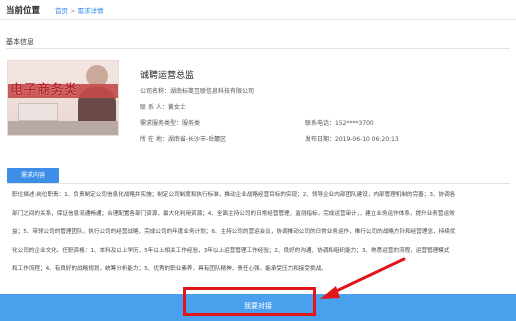  What do you see at coordinates (63, 128) in the screenshot?
I see `thumbnail-desk` at bounding box center [63, 128].